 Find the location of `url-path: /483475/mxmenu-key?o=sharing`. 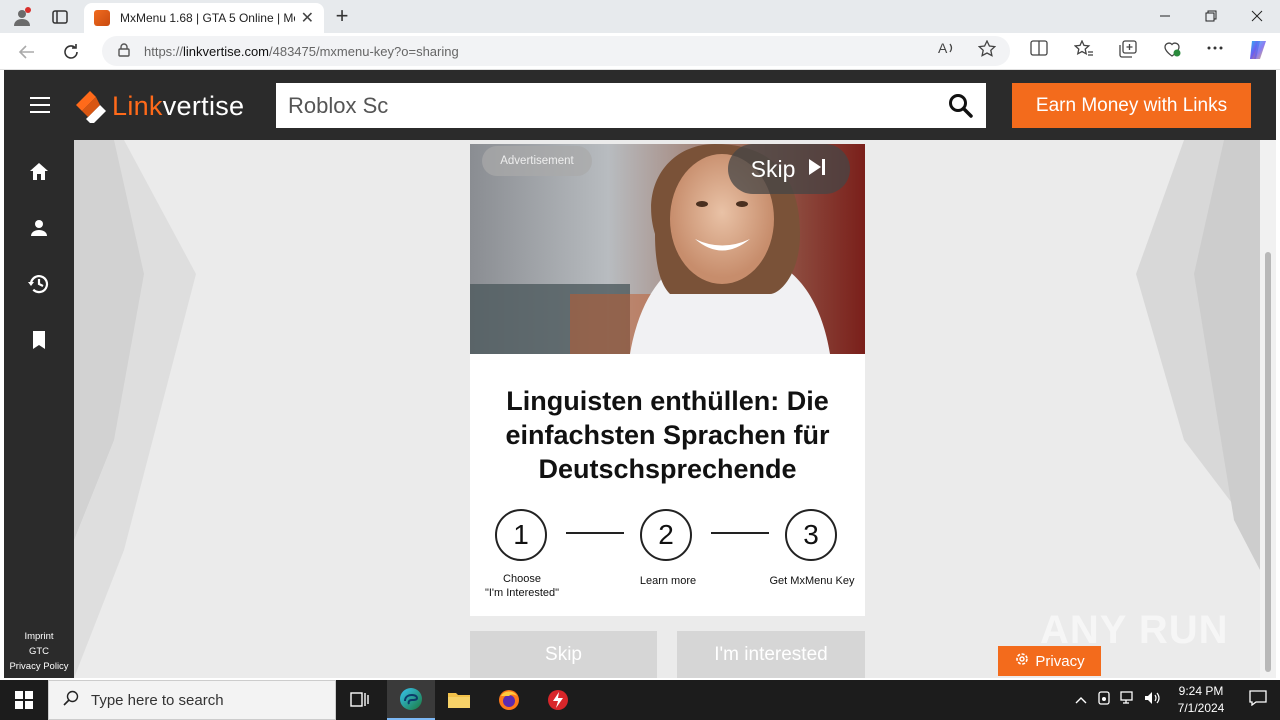

url-path: /483475/mxmenu-key?o=sharing is located at coordinates (364, 51).